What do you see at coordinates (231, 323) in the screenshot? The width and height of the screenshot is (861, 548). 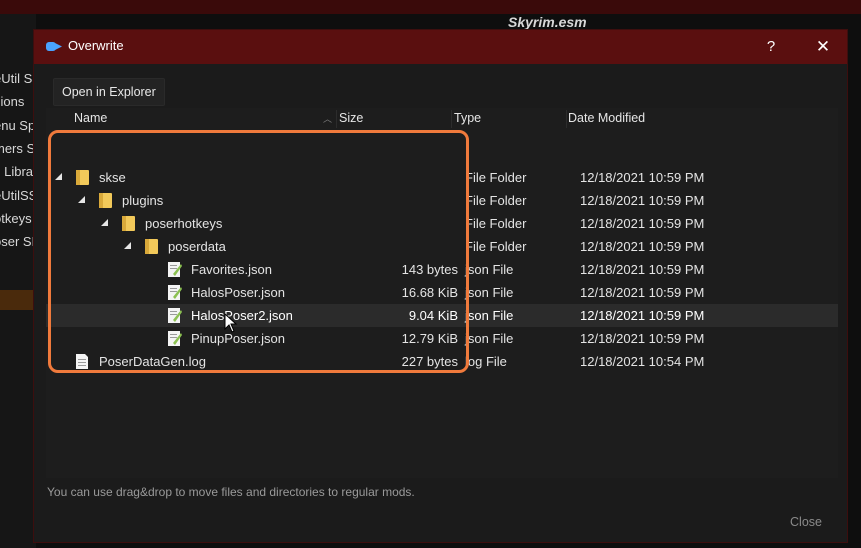 I see `mouse-cursor-icon` at bounding box center [231, 323].